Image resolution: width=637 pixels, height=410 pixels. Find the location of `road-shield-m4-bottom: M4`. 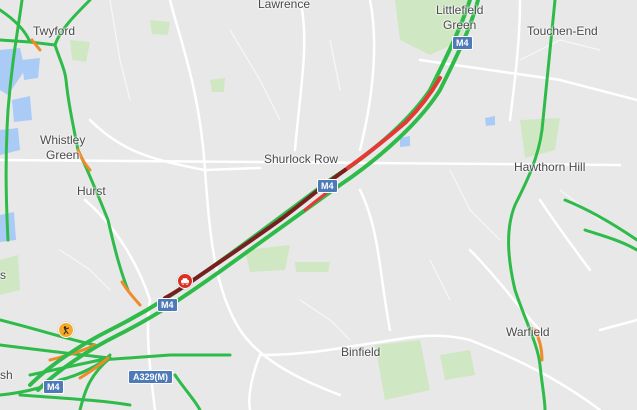

road-shield-m4-bottom: M4 is located at coordinates (53, 387).